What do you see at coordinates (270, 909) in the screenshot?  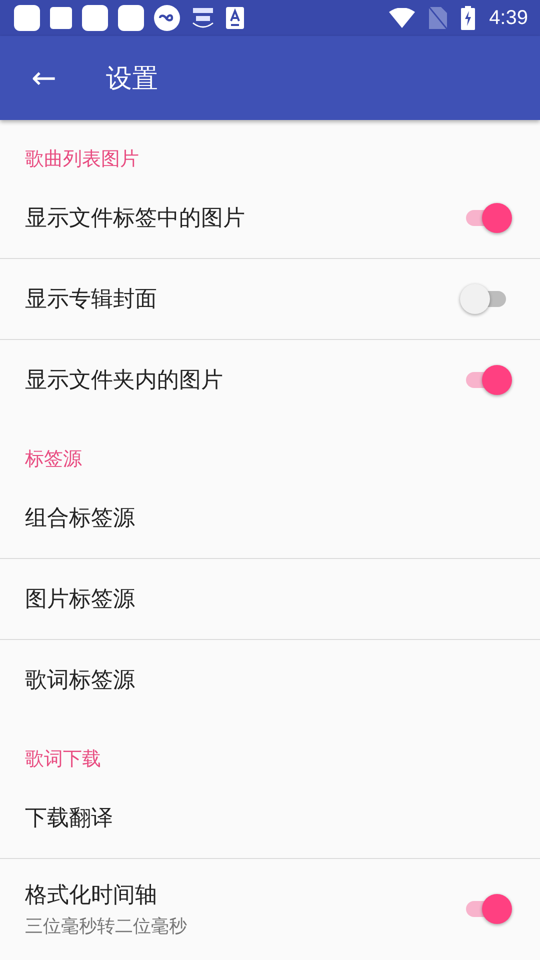 I see `settings-item: 格式化时间轴 三位毫秒转二位毫秒` at bounding box center [270, 909].